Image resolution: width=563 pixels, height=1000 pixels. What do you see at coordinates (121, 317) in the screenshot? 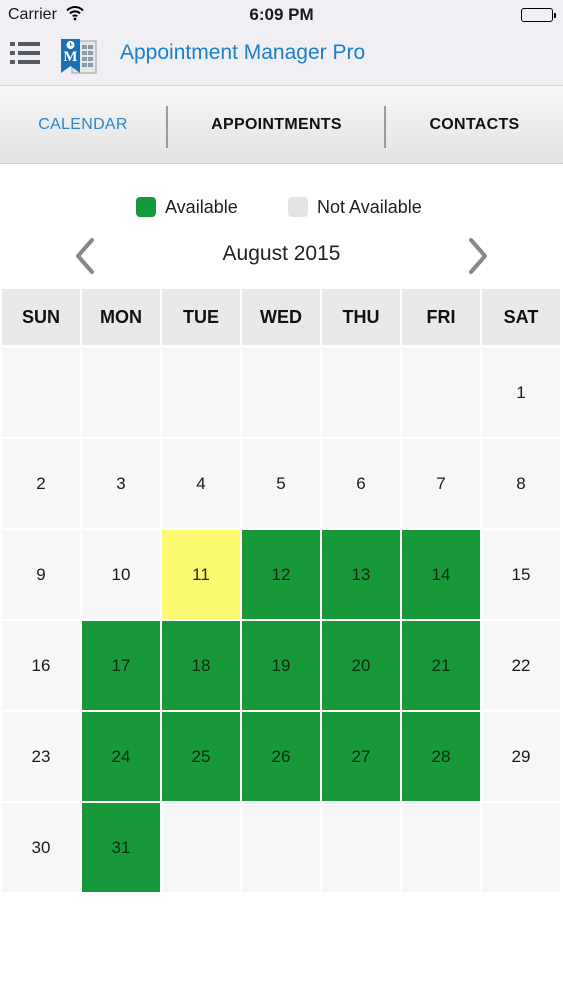
I see `weekday-header-mon: MON` at bounding box center [121, 317].